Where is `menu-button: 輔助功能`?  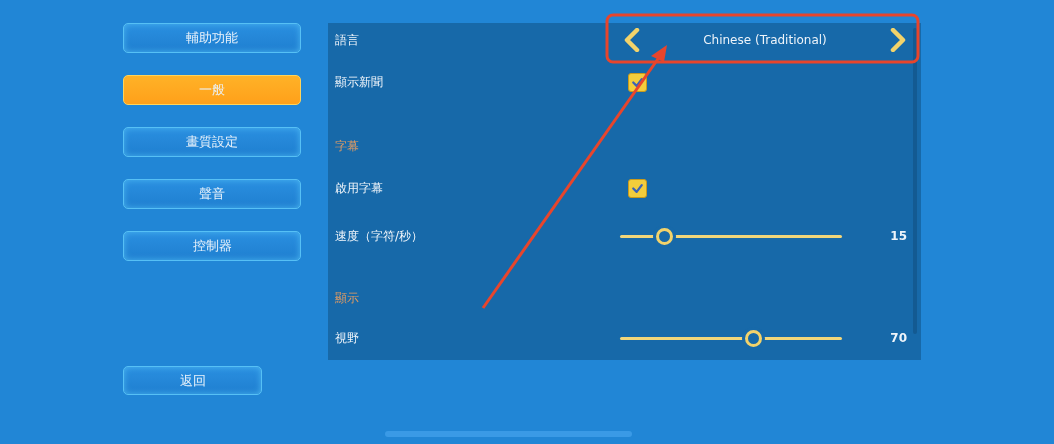
menu-button: 輔助功能 is located at coordinates (212, 38).